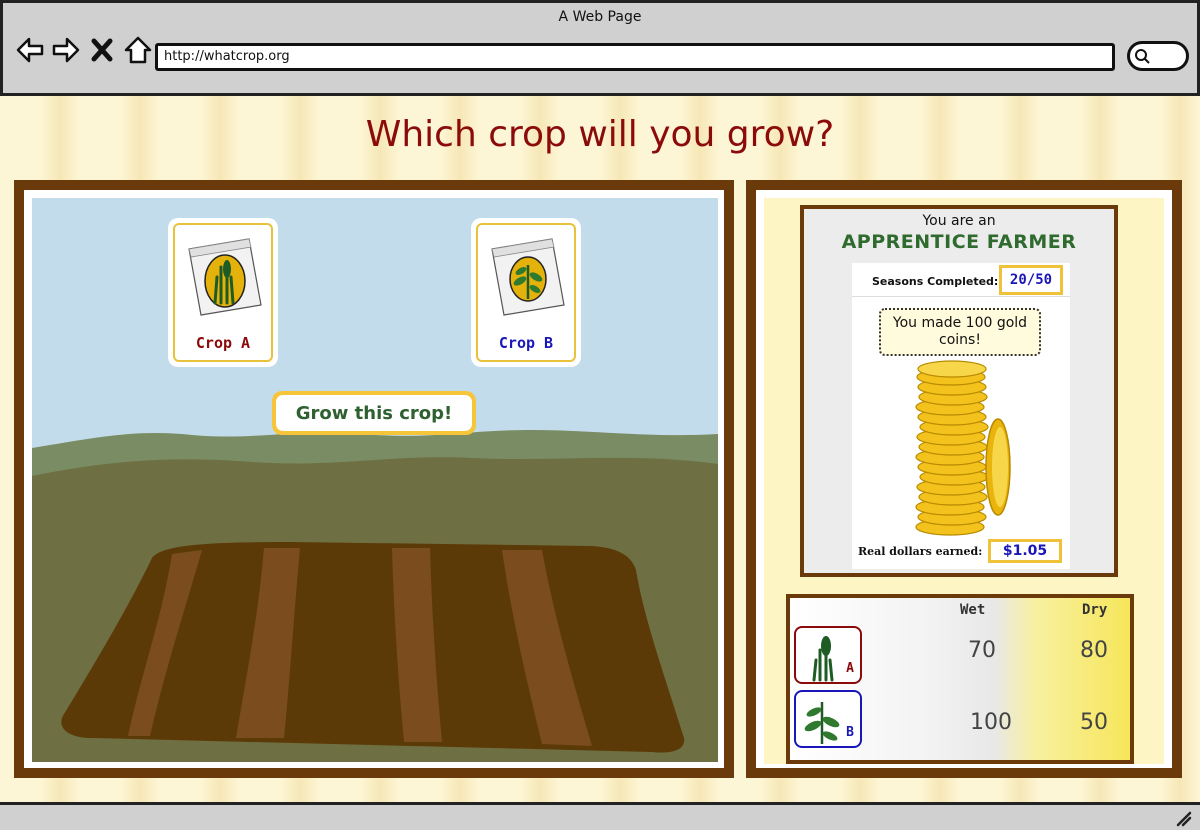 This screenshot has width=1200, height=830. Describe the element at coordinates (225, 277) in the screenshot. I see `wheat-seed-packet-icon` at that location.